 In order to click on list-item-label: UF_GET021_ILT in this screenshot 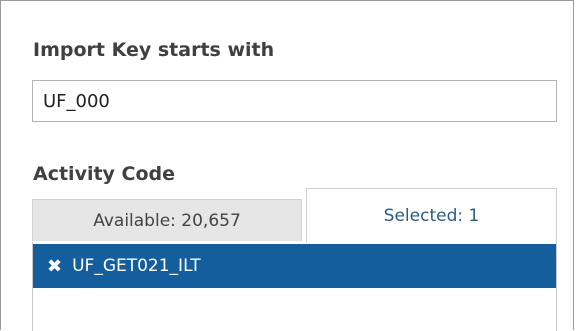, I will do `click(136, 266)`.